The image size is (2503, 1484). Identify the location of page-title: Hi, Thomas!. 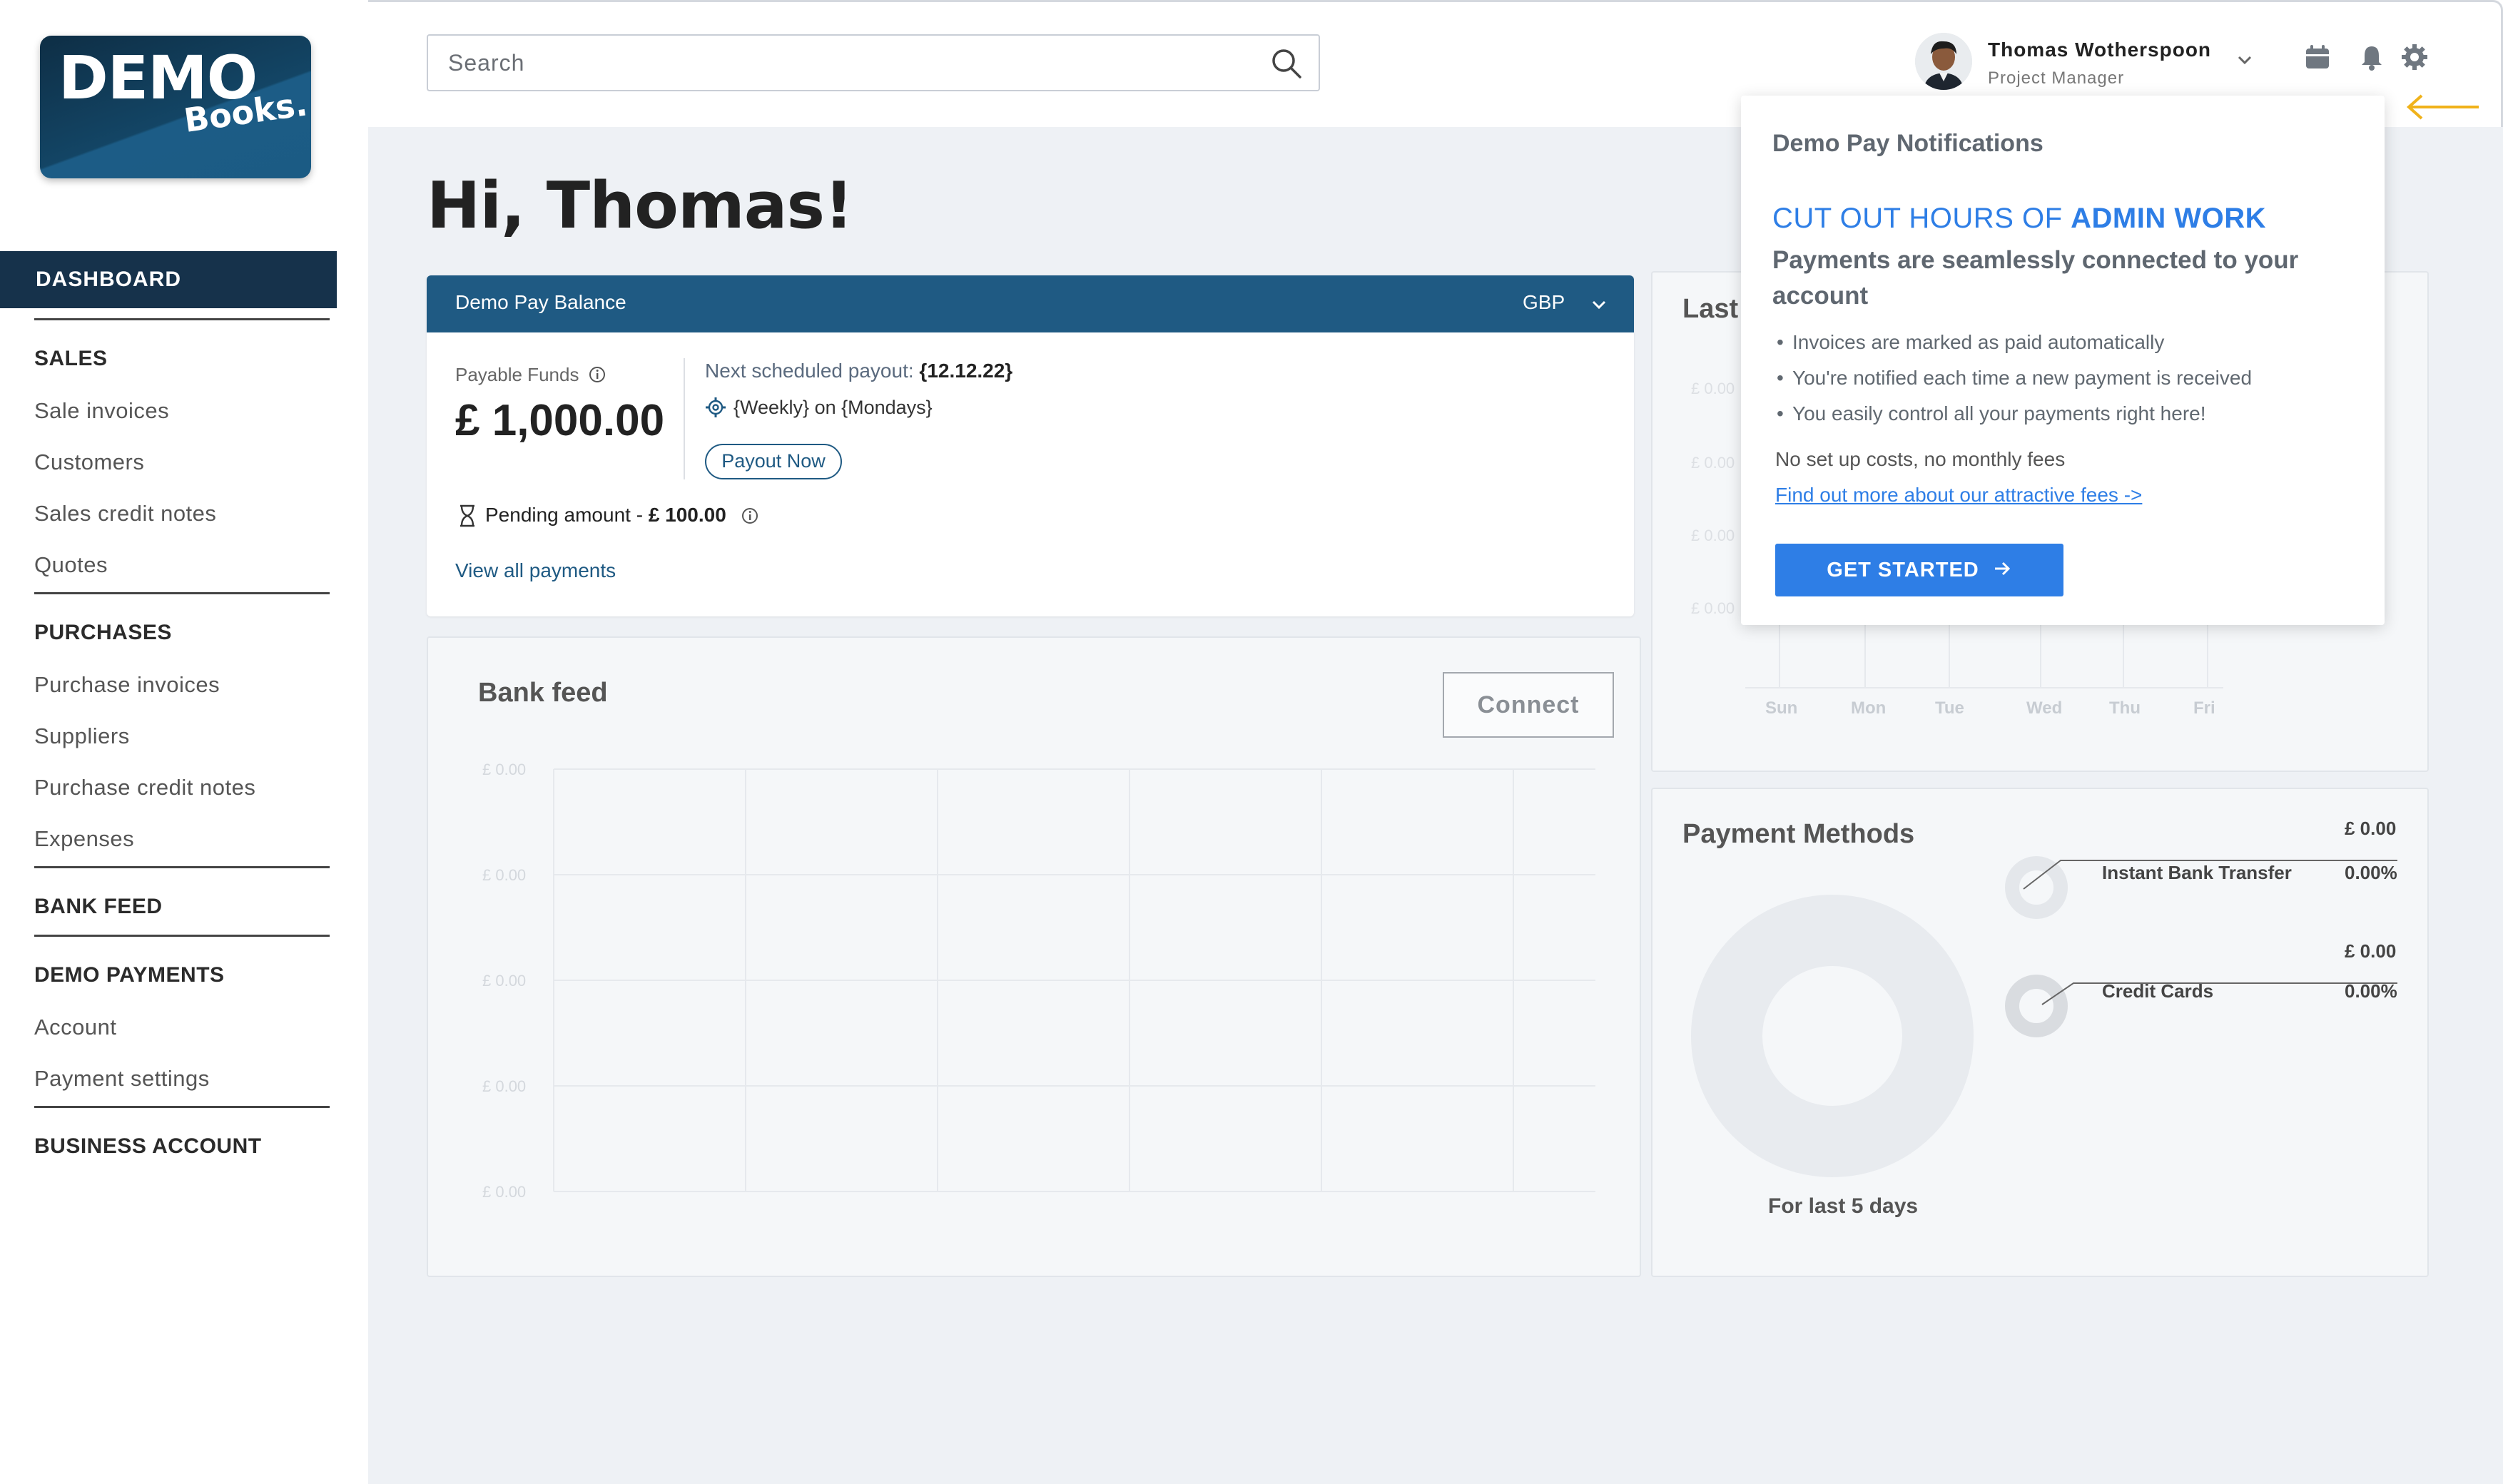
(640, 205).